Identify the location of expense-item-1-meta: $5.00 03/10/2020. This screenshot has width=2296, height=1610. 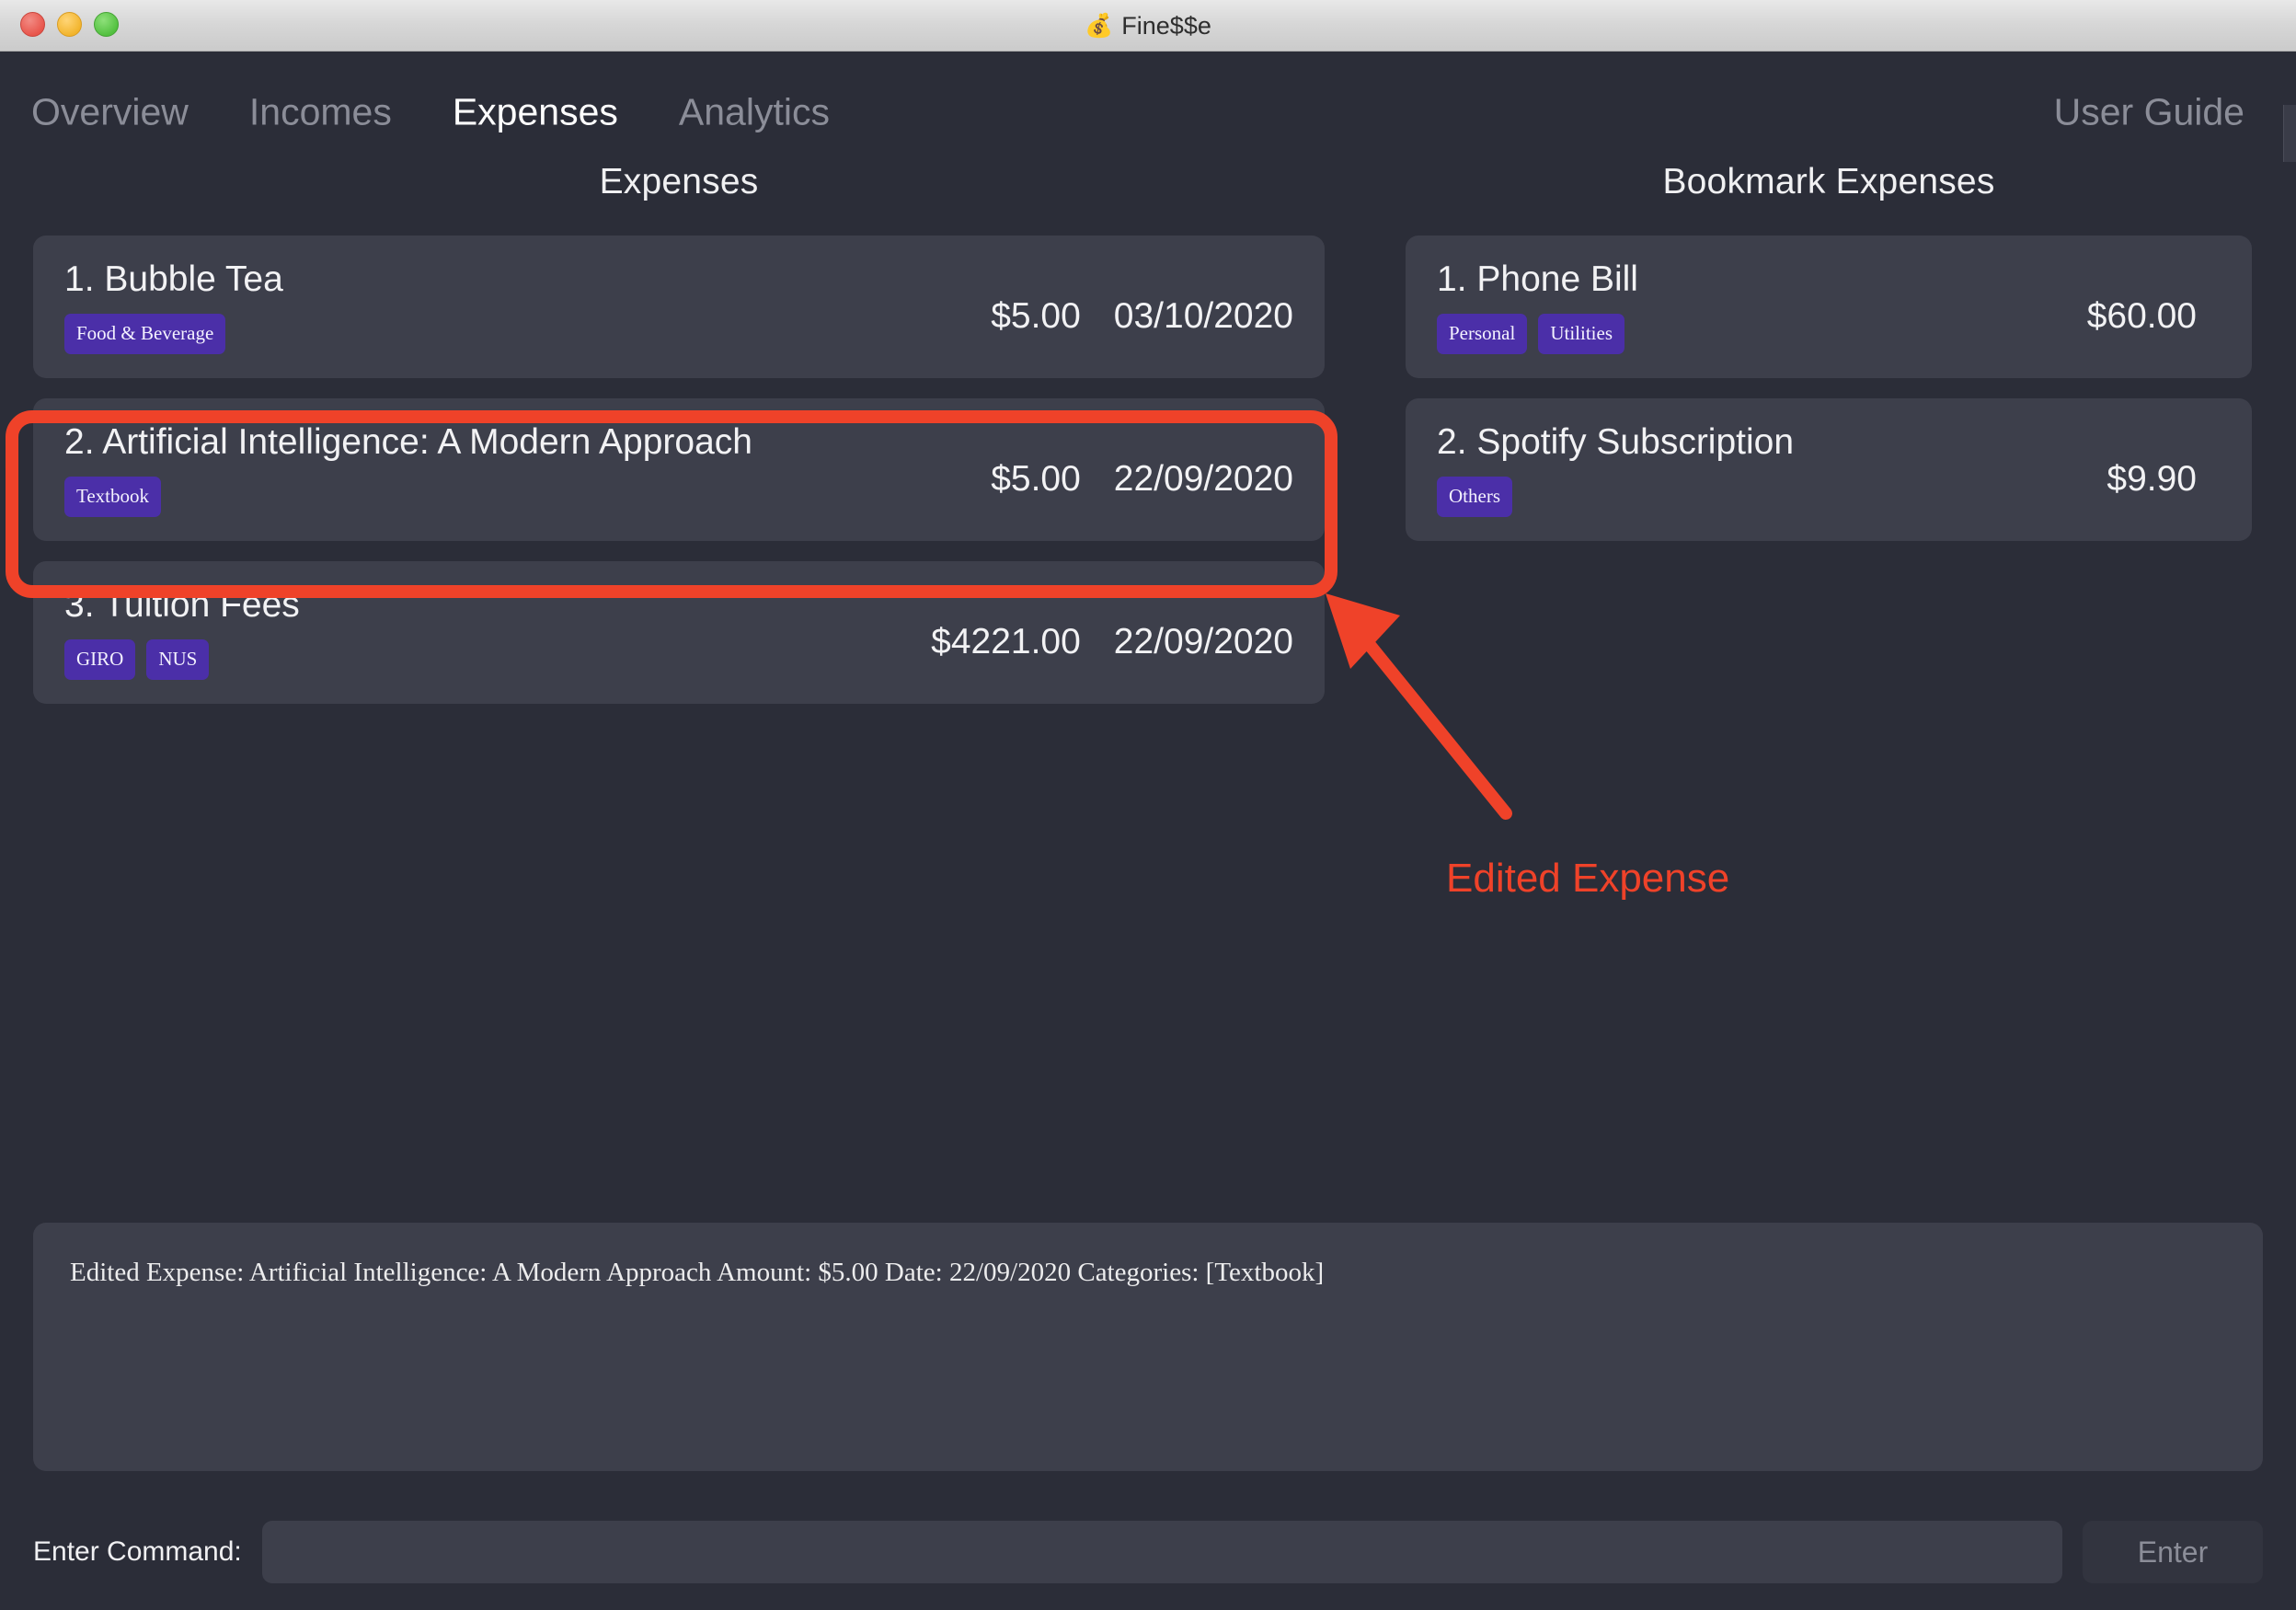
(1128, 307).